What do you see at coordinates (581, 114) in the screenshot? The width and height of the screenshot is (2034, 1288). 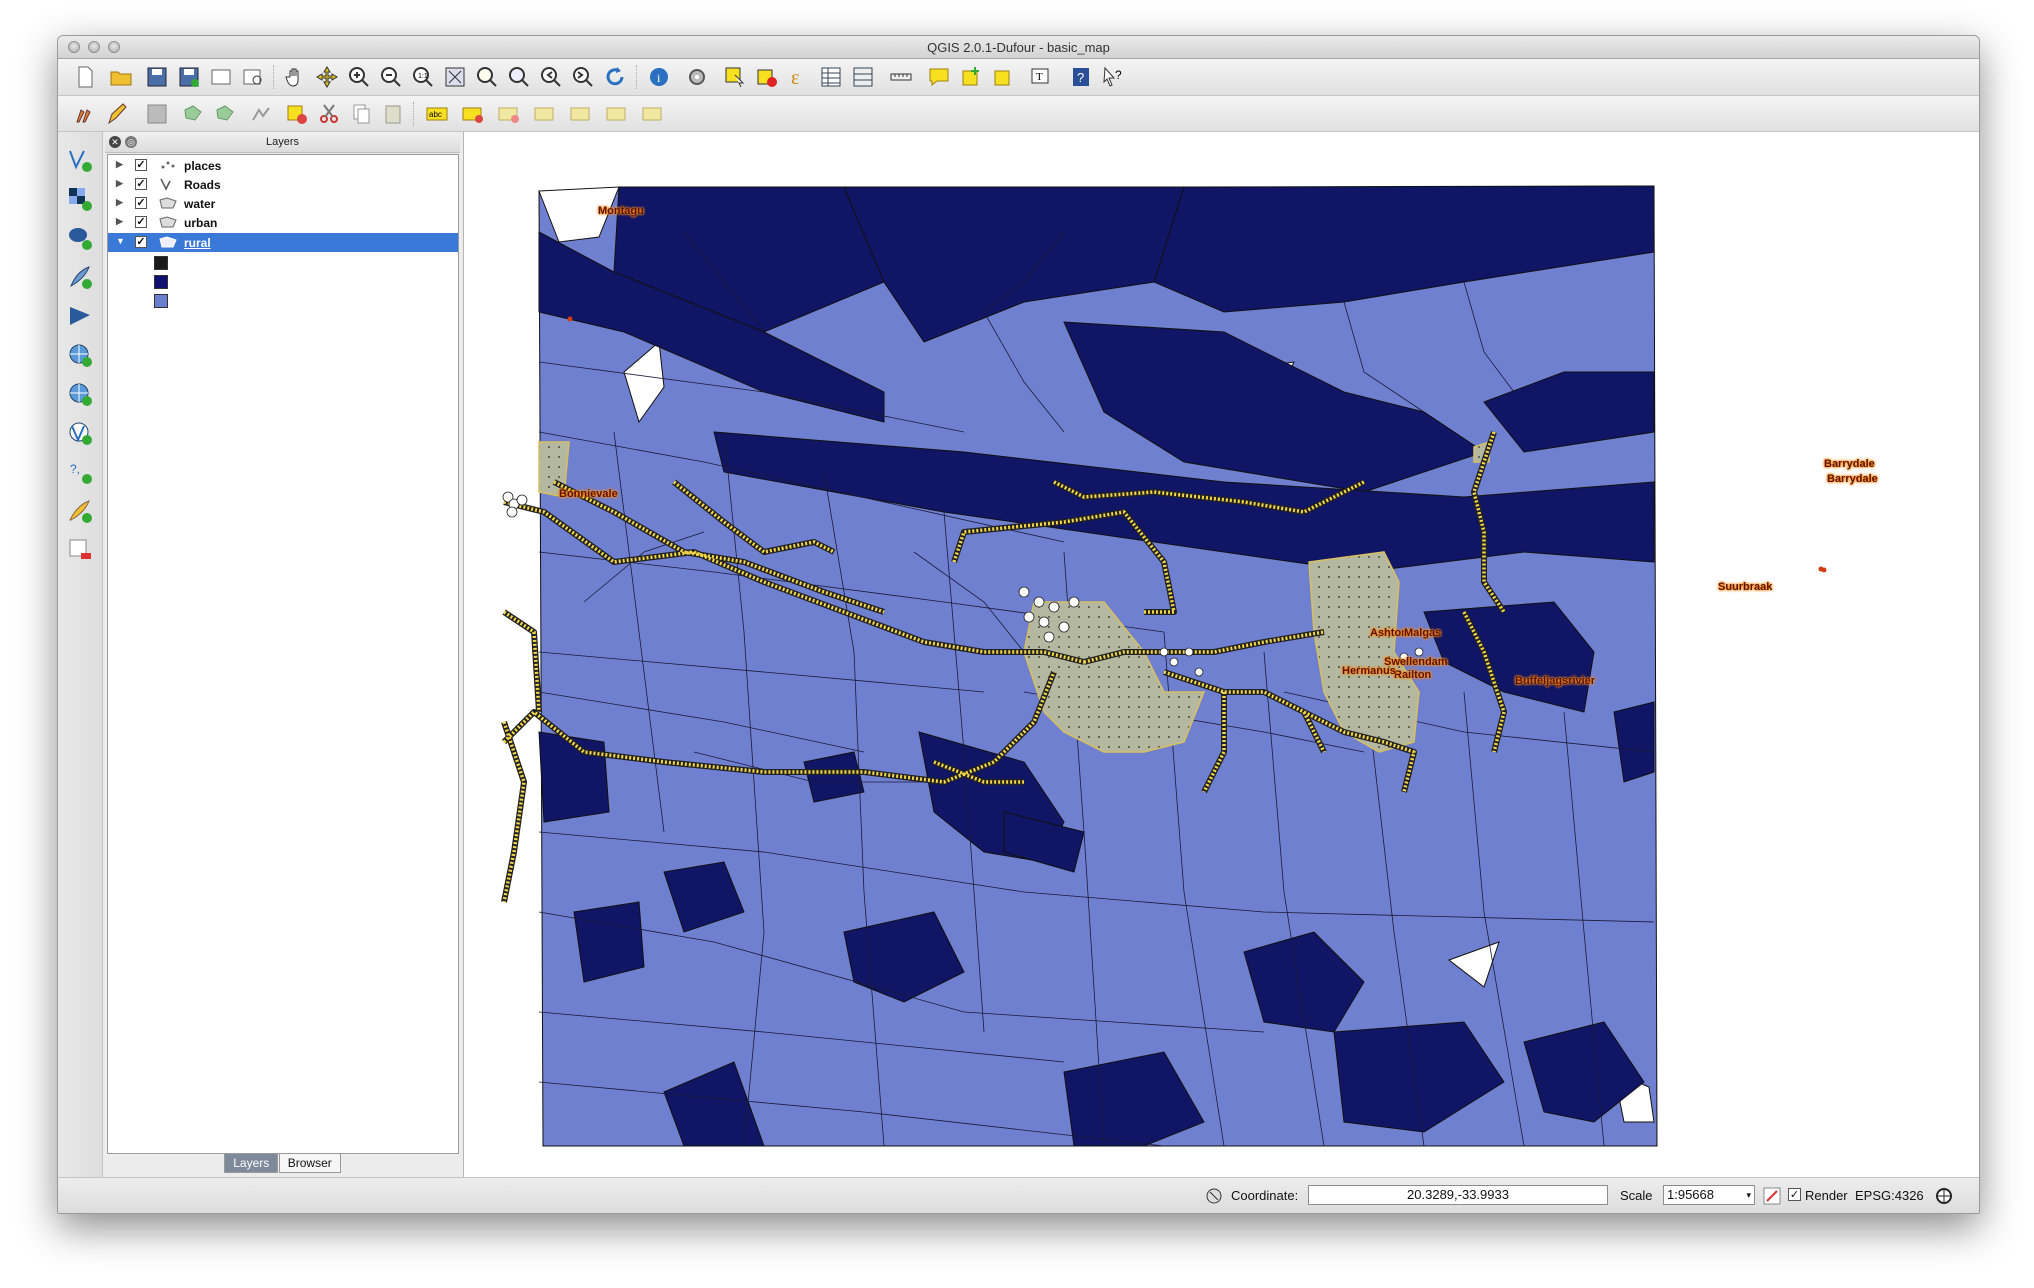 I see `rotate-label-button` at bounding box center [581, 114].